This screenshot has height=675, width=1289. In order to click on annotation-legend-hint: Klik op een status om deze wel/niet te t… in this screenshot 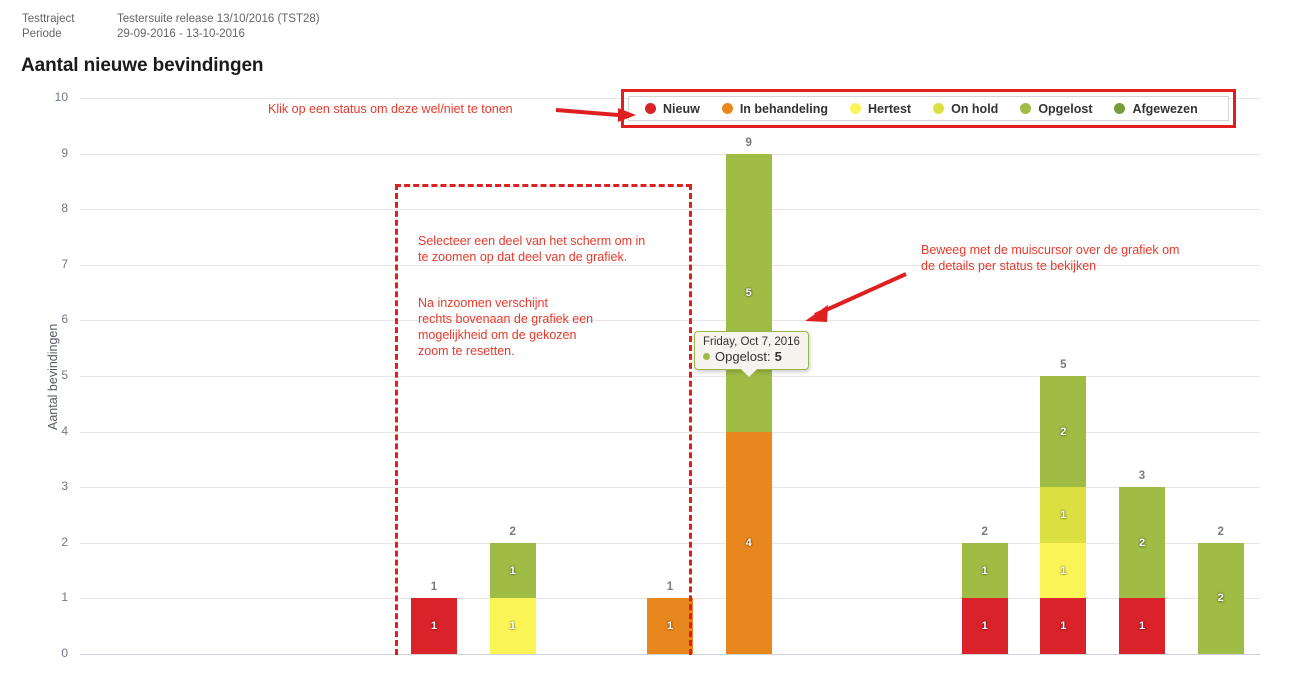, I will do `click(390, 109)`.